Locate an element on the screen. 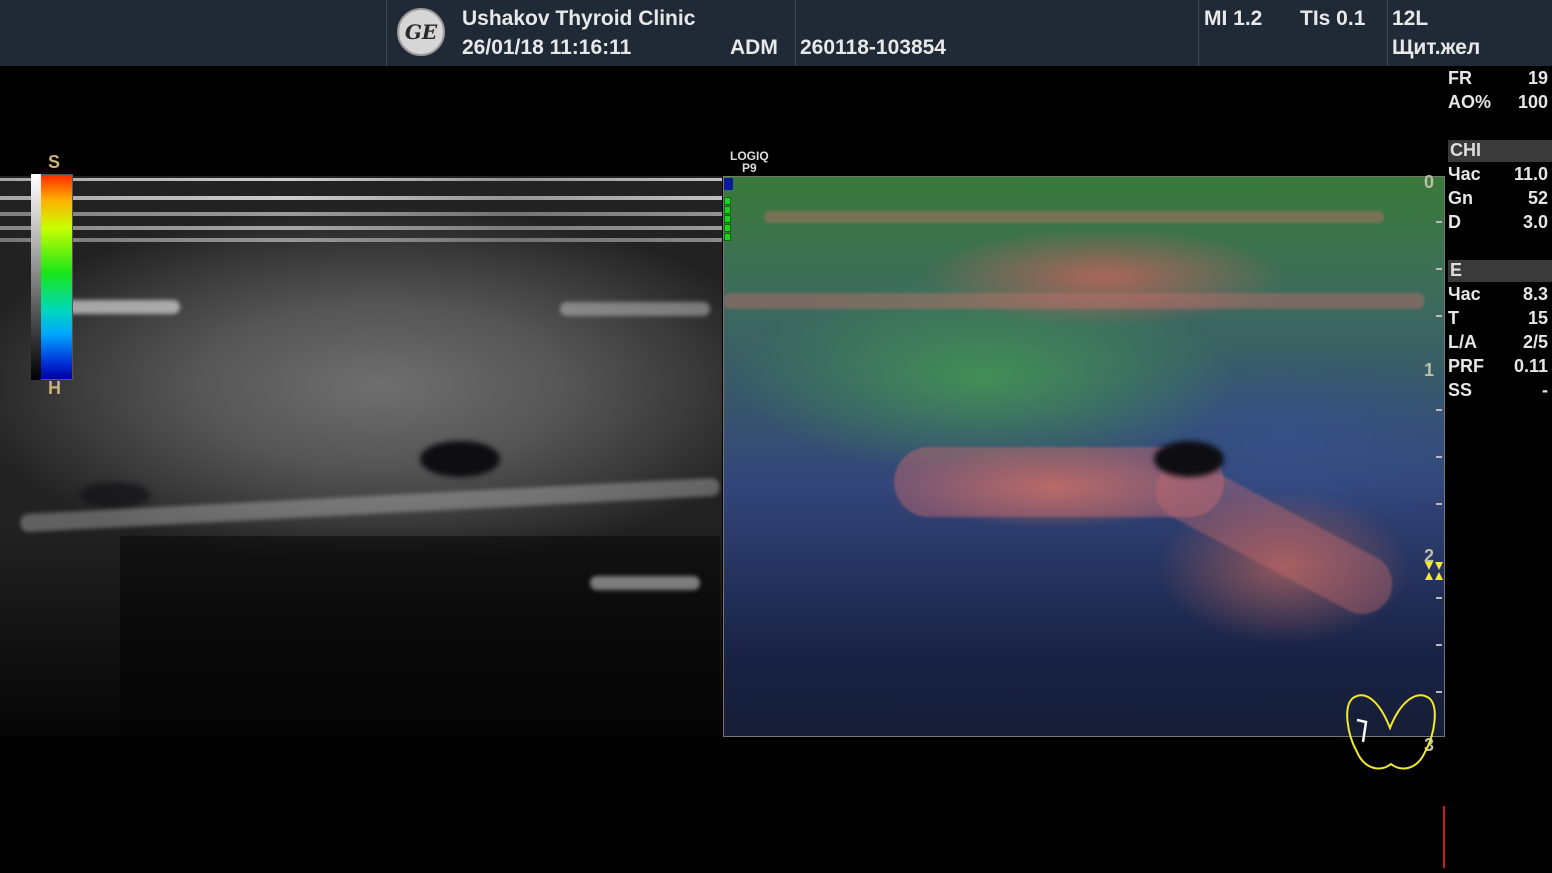  mi-value: MI 1.2 is located at coordinates (1233, 18).